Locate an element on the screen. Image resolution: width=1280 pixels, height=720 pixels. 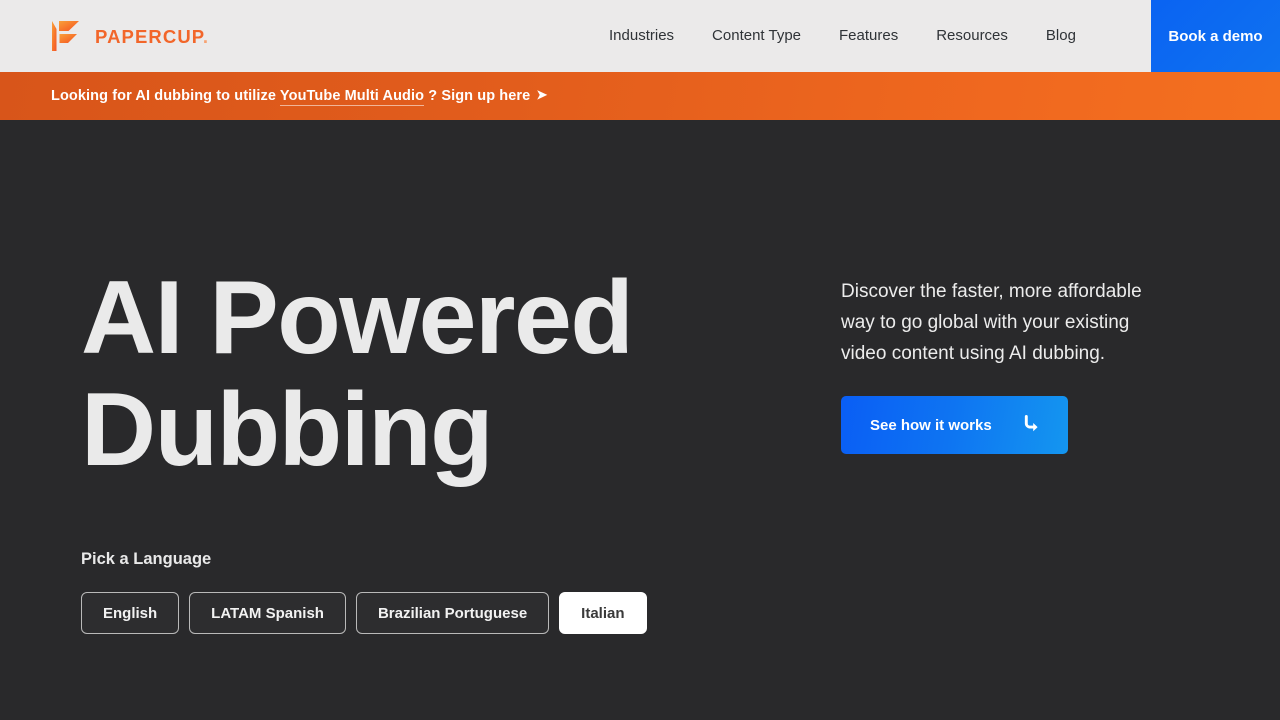
promo-banner-arrow-icon: ➤ is located at coordinates (542, 94).